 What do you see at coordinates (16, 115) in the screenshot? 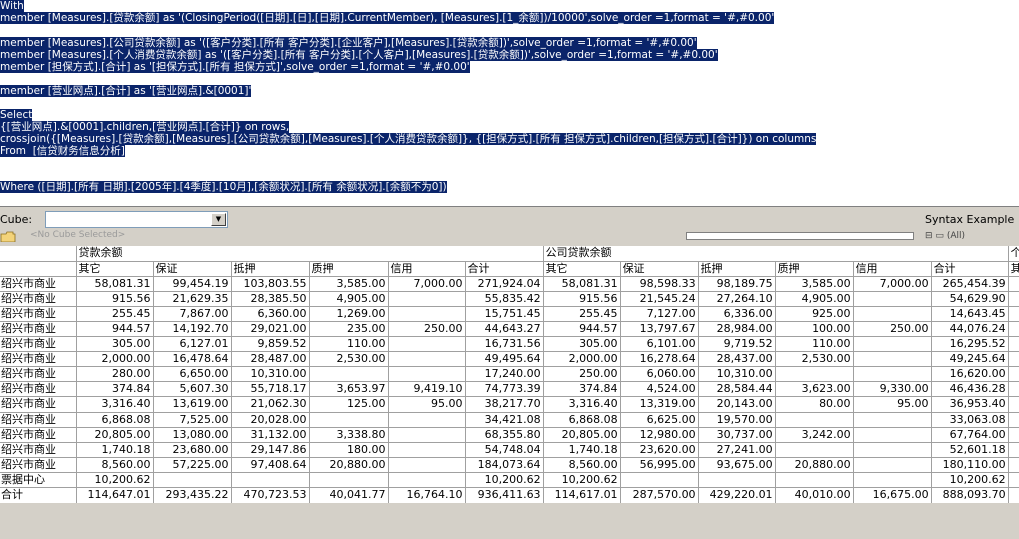
I see `query-line: Select` at bounding box center [16, 115].